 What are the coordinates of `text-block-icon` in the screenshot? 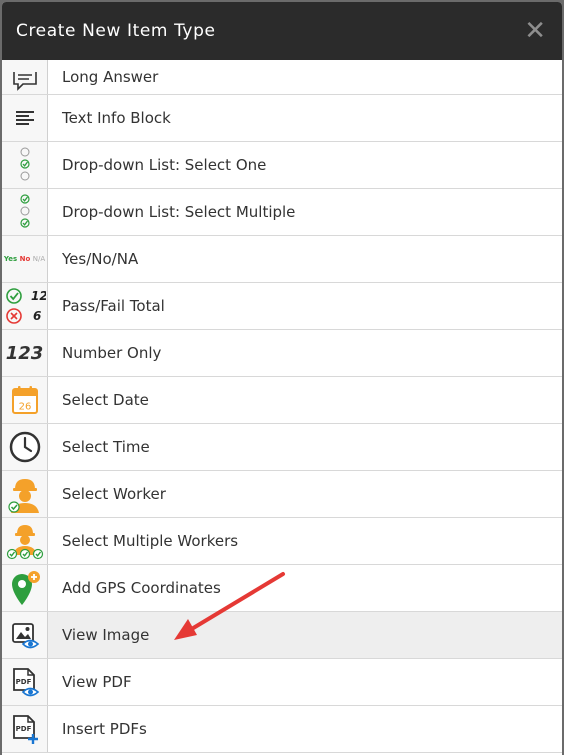 It's located at (24, 118).